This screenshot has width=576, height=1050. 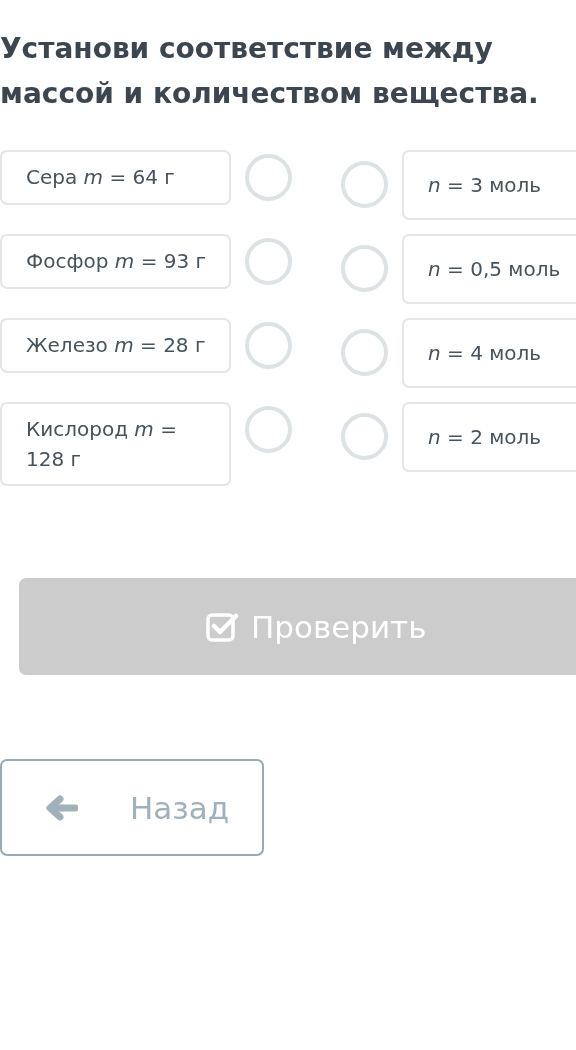 What do you see at coordinates (115, 345) in the screenshot?
I see `answer-card: Железо m = 28 г` at bounding box center [115, 345].